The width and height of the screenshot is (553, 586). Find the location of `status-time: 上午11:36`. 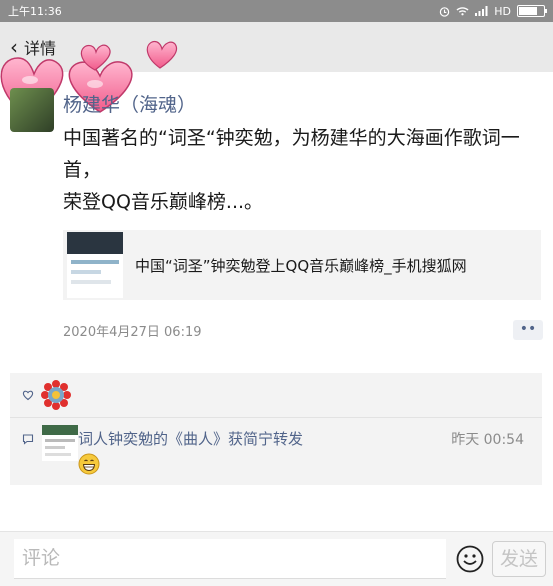

status-time: 上午11:36 is located at coordinates (35, 11).